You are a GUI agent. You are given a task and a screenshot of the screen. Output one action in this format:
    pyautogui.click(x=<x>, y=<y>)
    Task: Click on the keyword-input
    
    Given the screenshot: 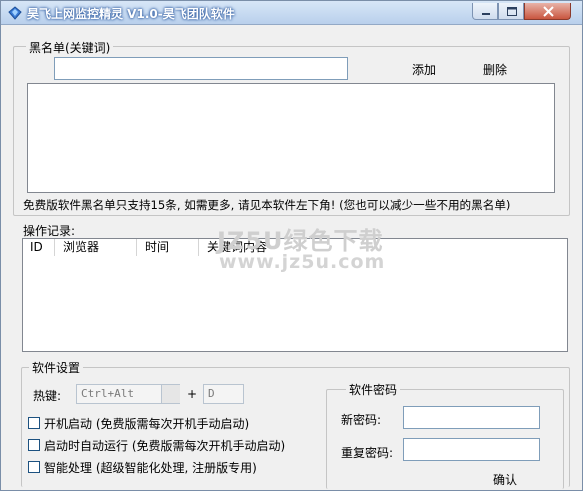 What is the action you would take?
    pyautogui.click(x=201, y=68)
    